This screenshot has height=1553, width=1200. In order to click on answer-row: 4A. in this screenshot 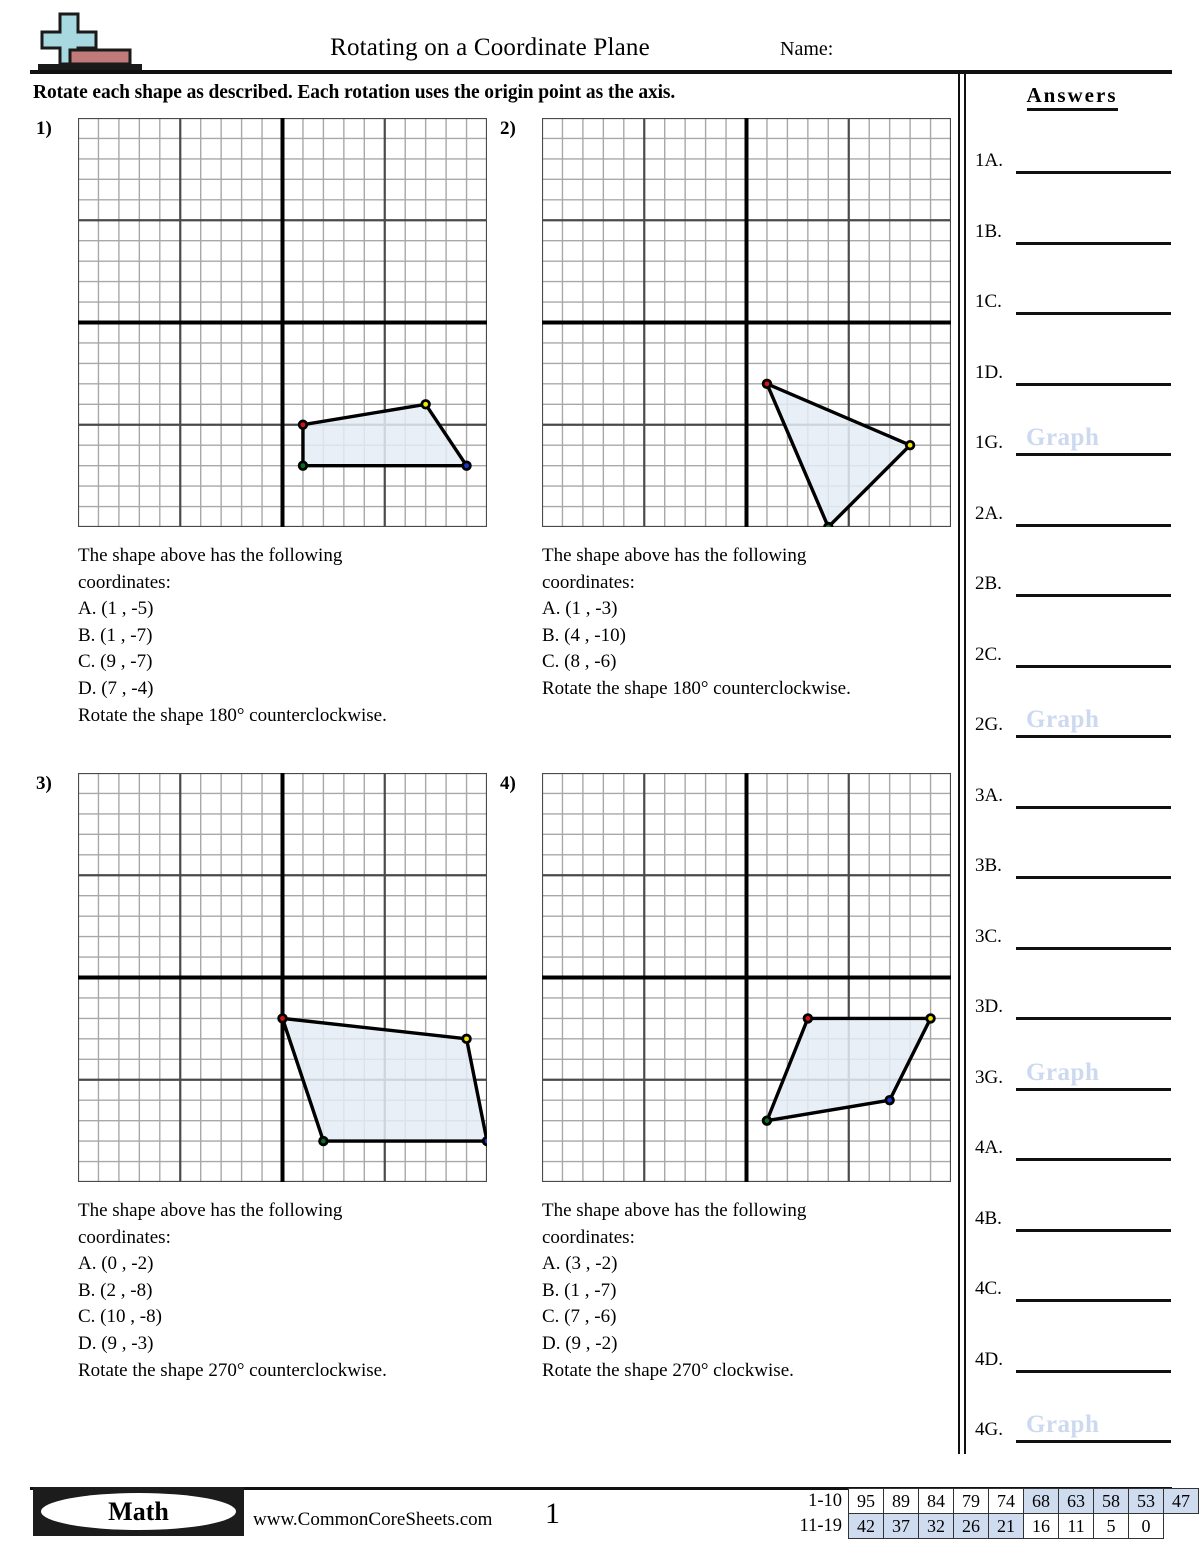, I will do `click(1072, 1144)`.